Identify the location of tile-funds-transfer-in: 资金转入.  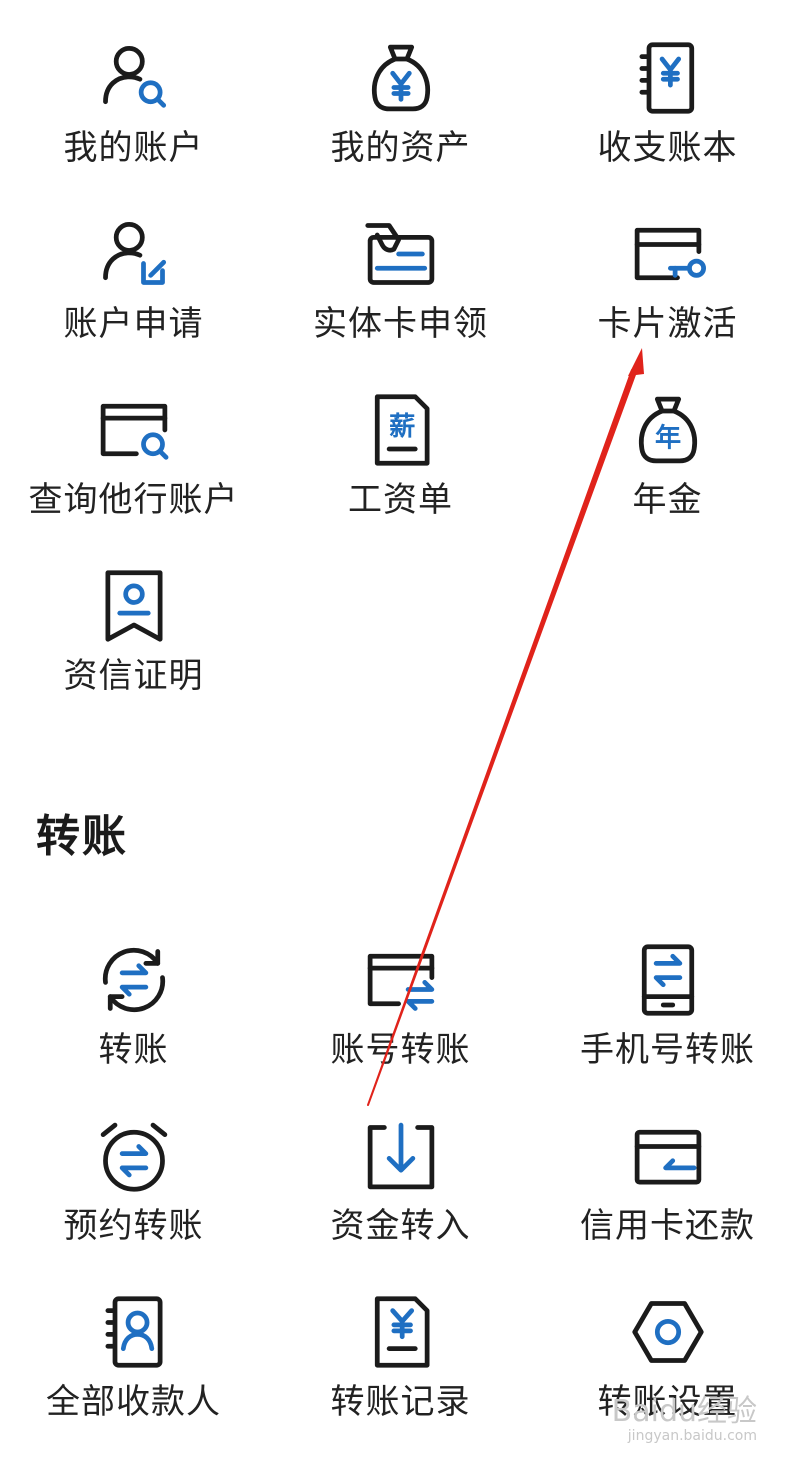
(400, 1191).